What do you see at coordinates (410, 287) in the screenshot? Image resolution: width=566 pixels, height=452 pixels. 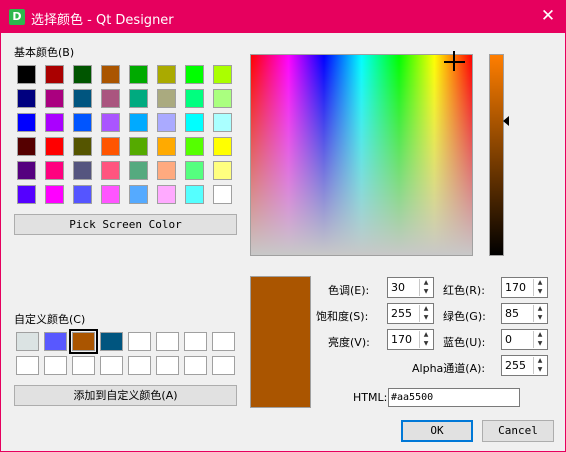 I see `hue-spinbox: 30 ▲ ▼` at bounding box center [410, 287].